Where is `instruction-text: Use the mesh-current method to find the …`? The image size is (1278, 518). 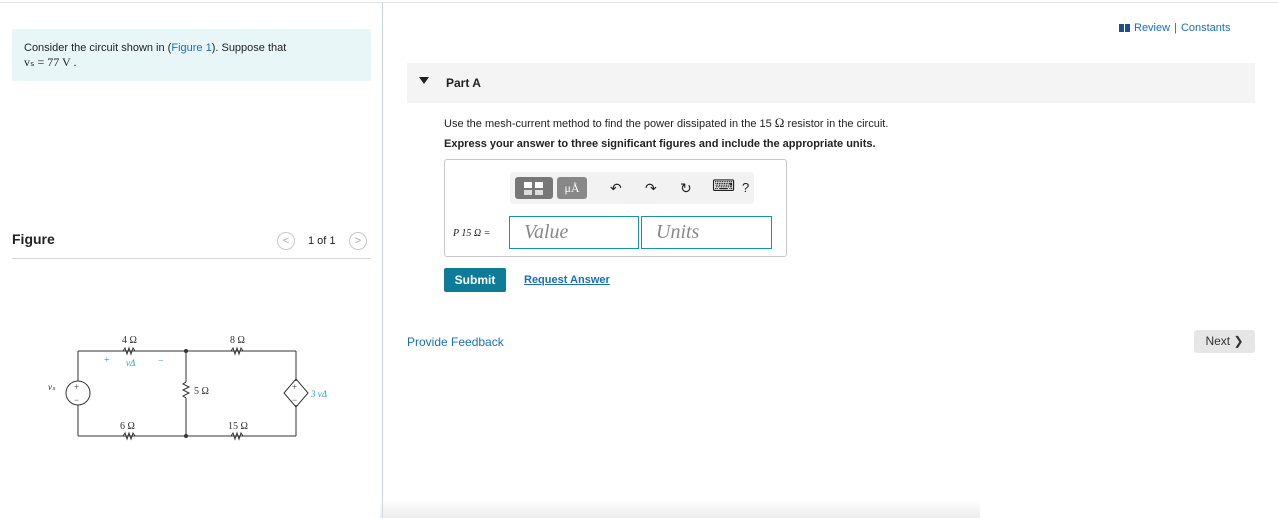
instruction-text: Use the mesh-current method to find the … is located at coordinates (609, 124).